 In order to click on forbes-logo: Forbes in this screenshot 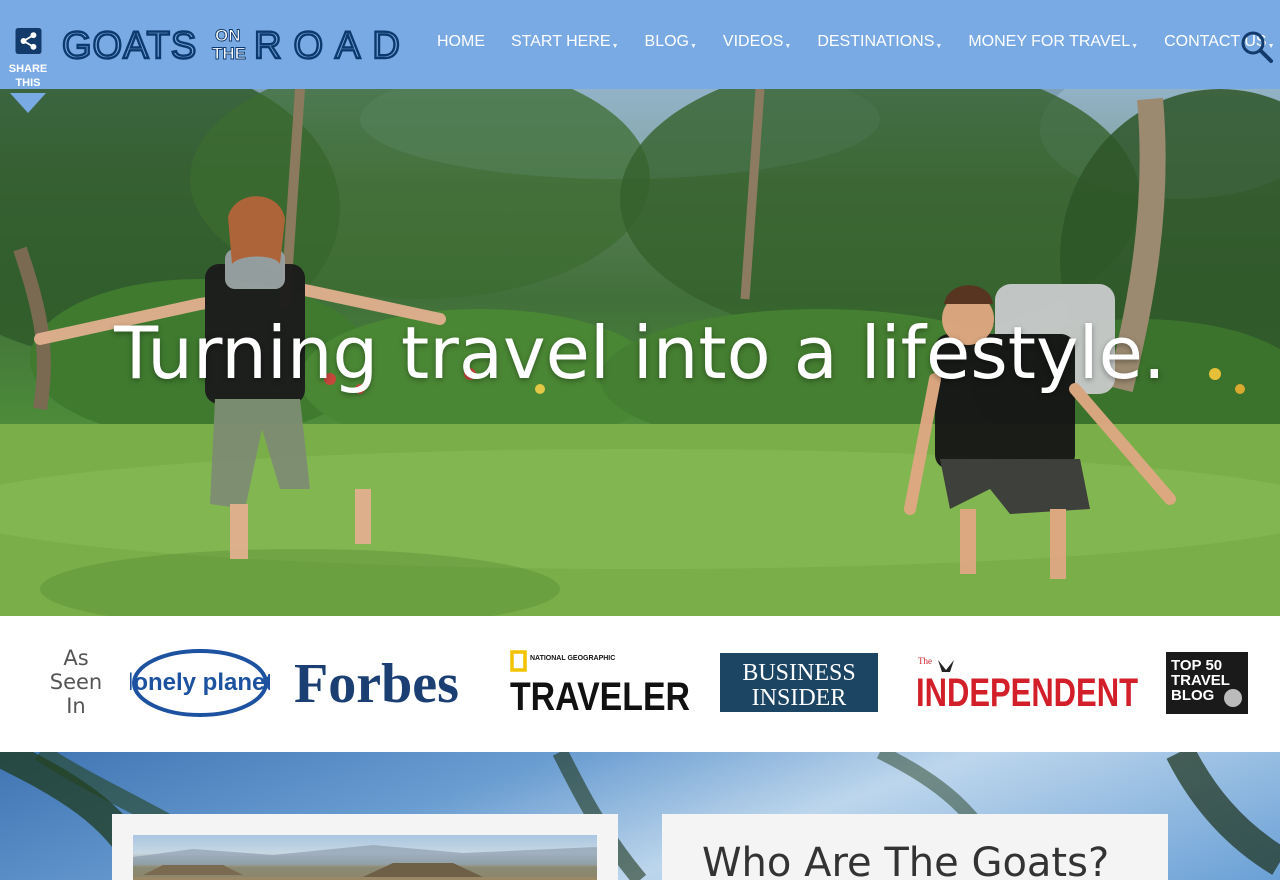, I will do `click(376, 683)`.